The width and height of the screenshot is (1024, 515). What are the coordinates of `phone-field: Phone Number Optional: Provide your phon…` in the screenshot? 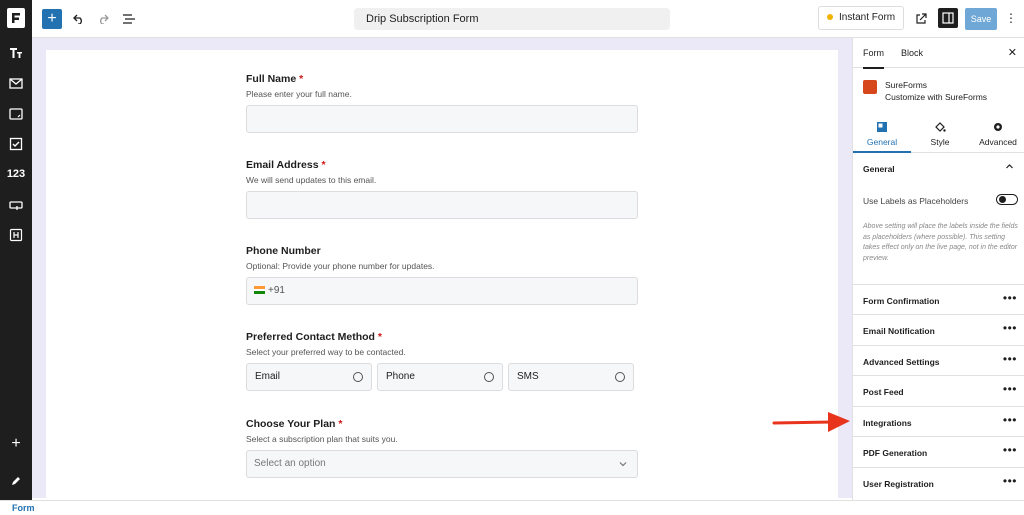 It's located at (442, 275).